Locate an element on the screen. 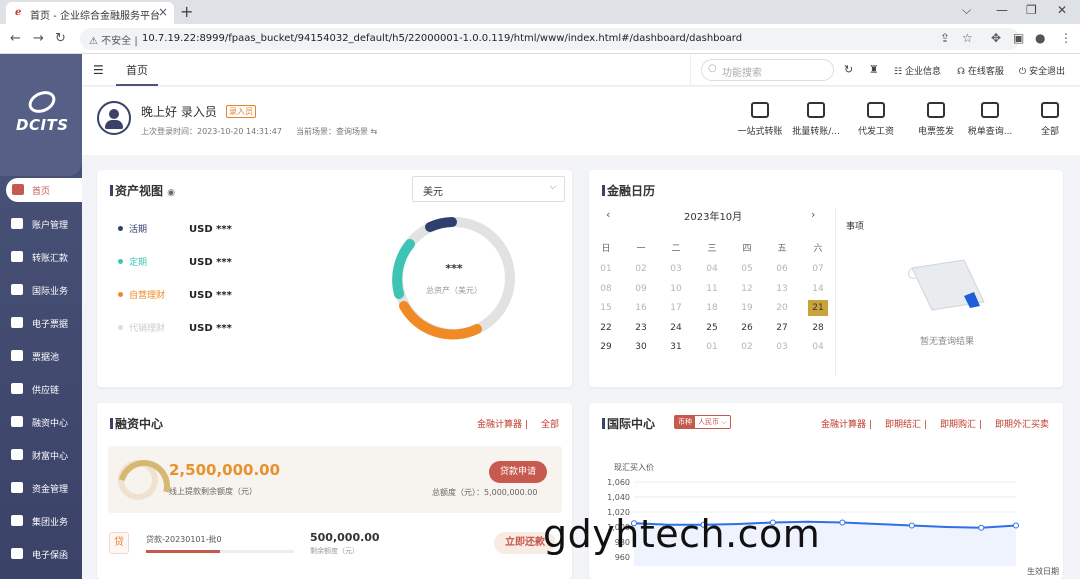 The height and width of the screenshot is (579, 1080). quick-action-0: 一站式转账 is located at coordinates (760, 122).